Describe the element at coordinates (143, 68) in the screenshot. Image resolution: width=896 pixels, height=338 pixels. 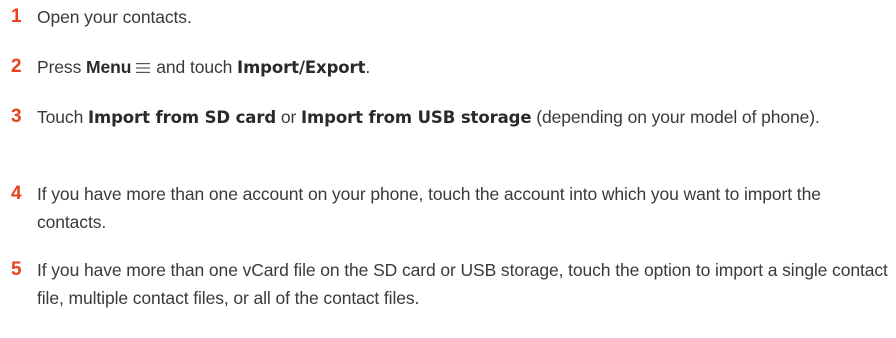
I see `menu-lines-icon` at that location.